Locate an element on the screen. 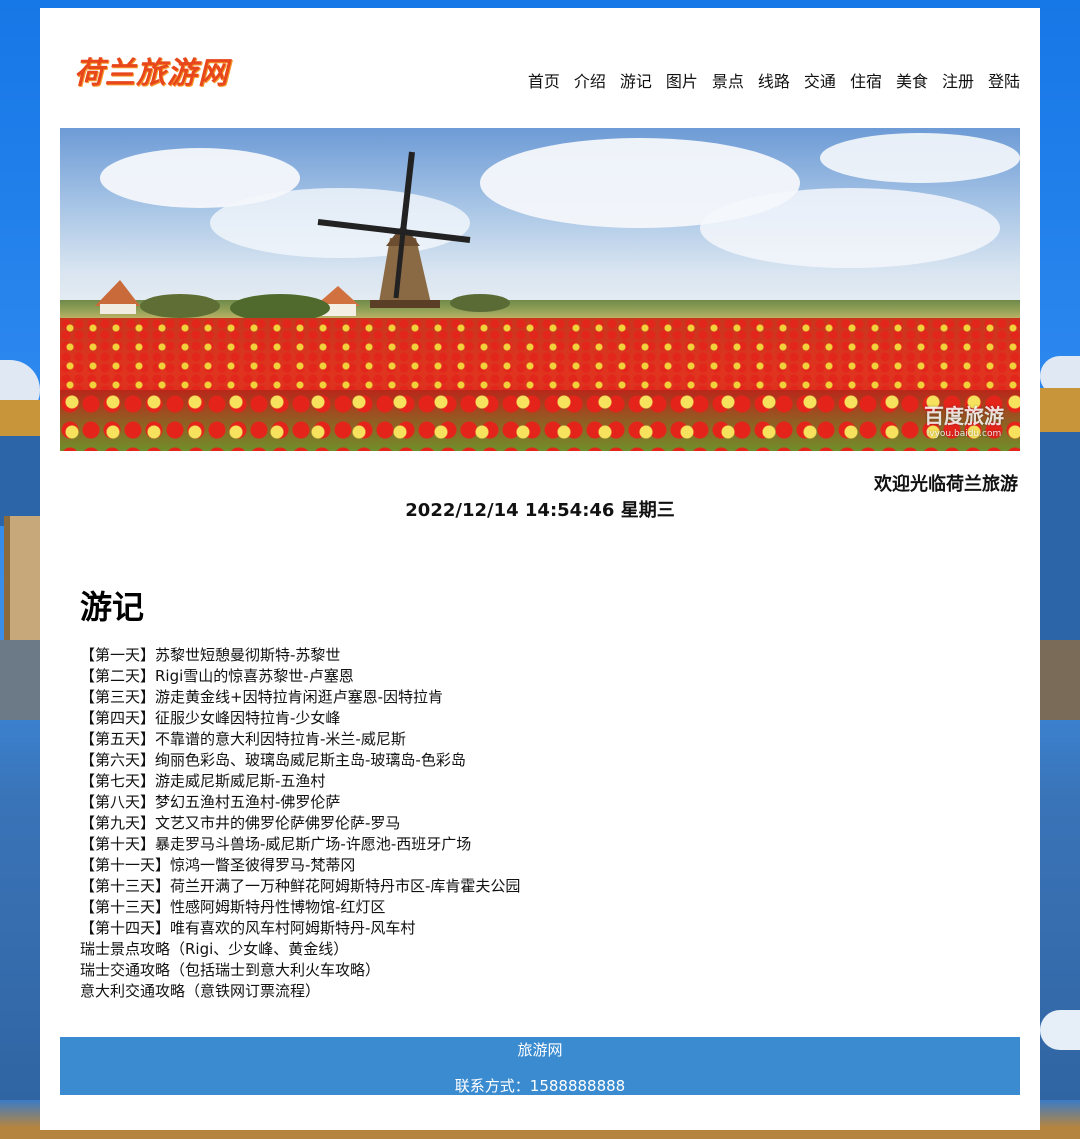 This screenshot has height=1139, width=1080. nav-link: 线路 is located at coordinates (774, 80).